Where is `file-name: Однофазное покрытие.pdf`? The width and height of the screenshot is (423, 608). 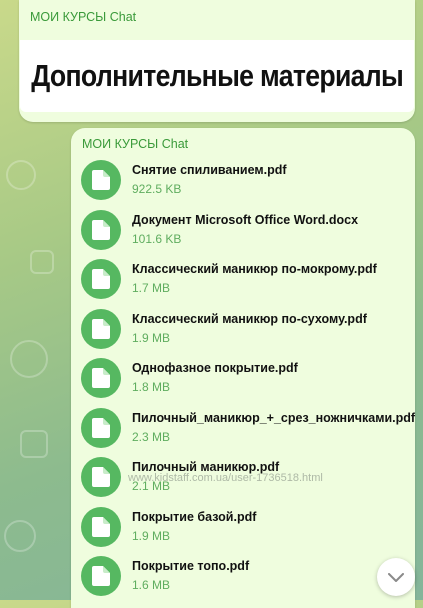 file-name: Однофазное покрытие.pdf is located at coordinates (215, 368).